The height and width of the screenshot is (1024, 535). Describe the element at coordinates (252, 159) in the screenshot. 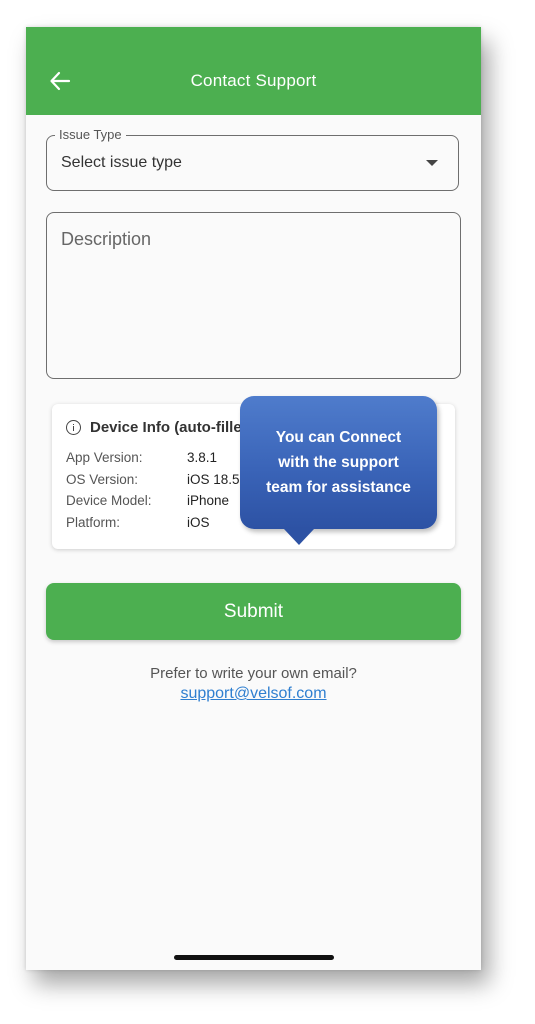

I see `issue-type-dropdown: Issue Type Select issue type` at that location.